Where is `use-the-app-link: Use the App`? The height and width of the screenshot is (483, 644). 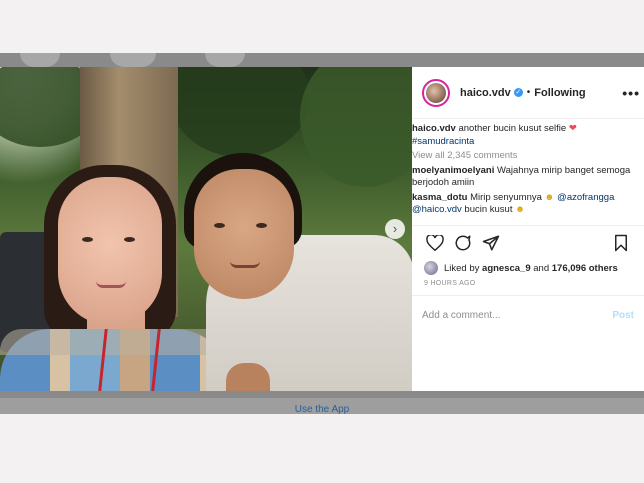 use-the-app-link: Use the App is located at coordinates (322, 409).